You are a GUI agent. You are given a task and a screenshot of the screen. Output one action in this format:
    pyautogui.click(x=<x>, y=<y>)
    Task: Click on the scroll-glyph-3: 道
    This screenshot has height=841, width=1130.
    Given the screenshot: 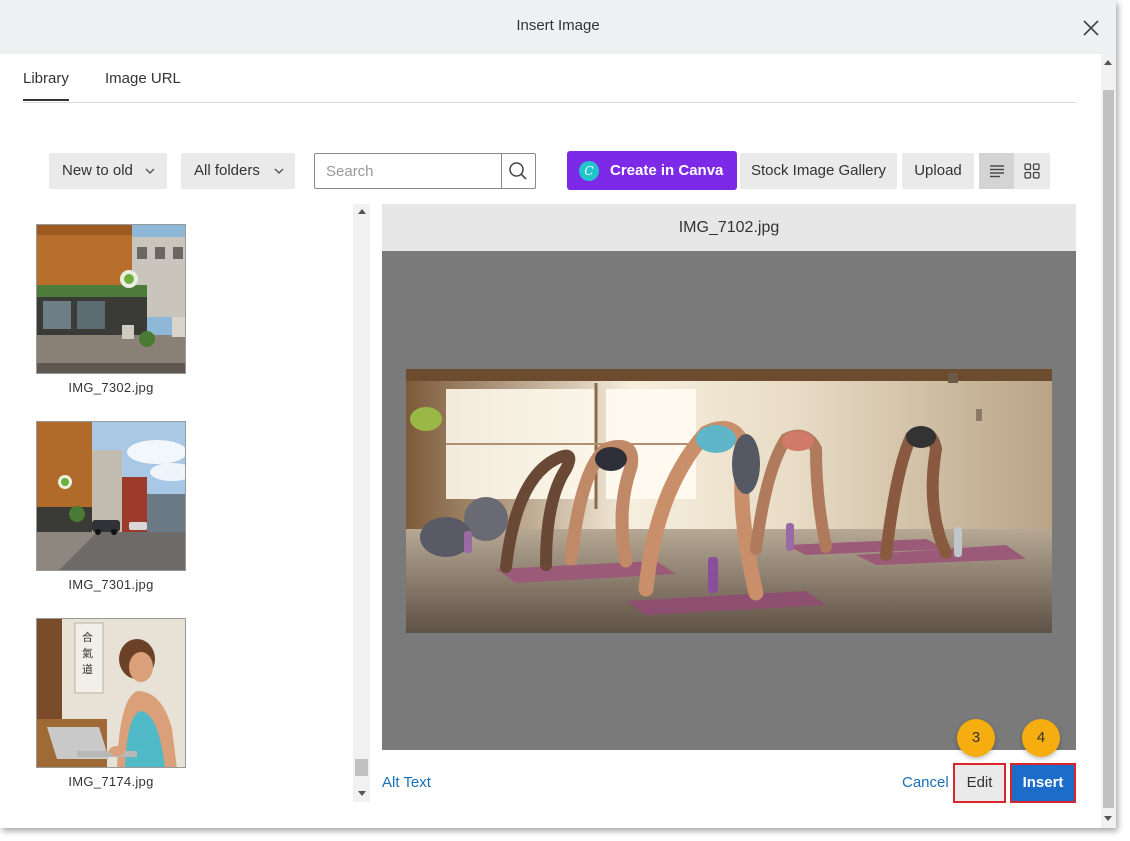 What is the action you would take?
    pyautogui.click(x=87, y=669)
    